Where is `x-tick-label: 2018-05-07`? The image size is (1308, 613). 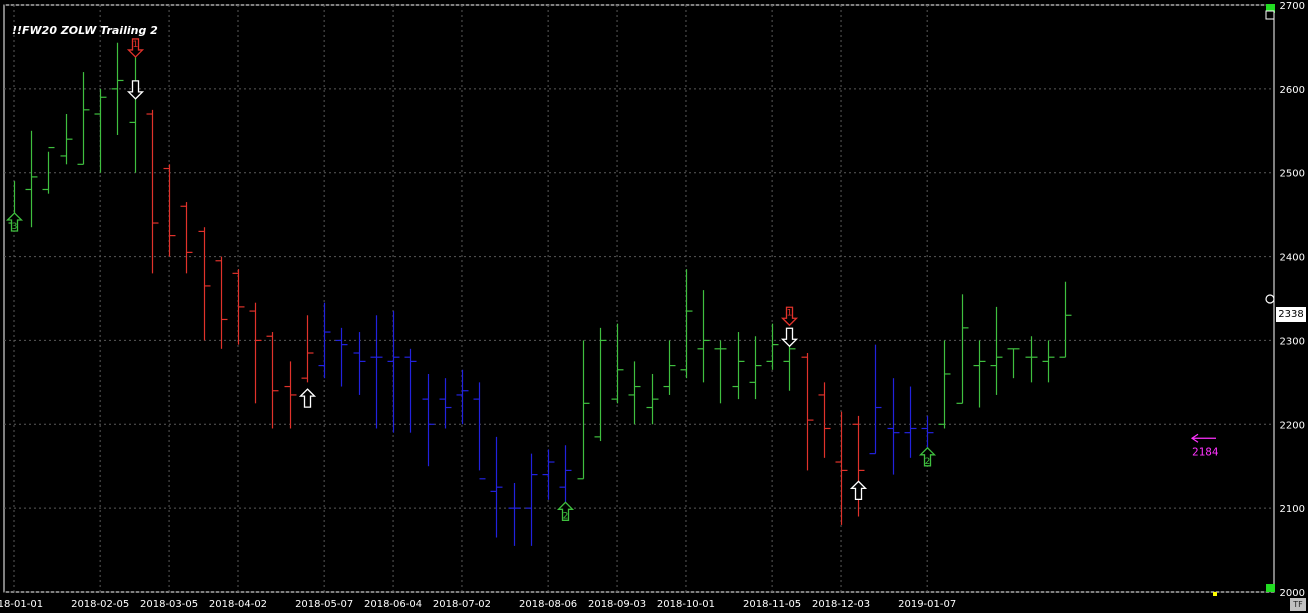
x-tick-label: 2018-05-07 is located at coordinates (324, 604).